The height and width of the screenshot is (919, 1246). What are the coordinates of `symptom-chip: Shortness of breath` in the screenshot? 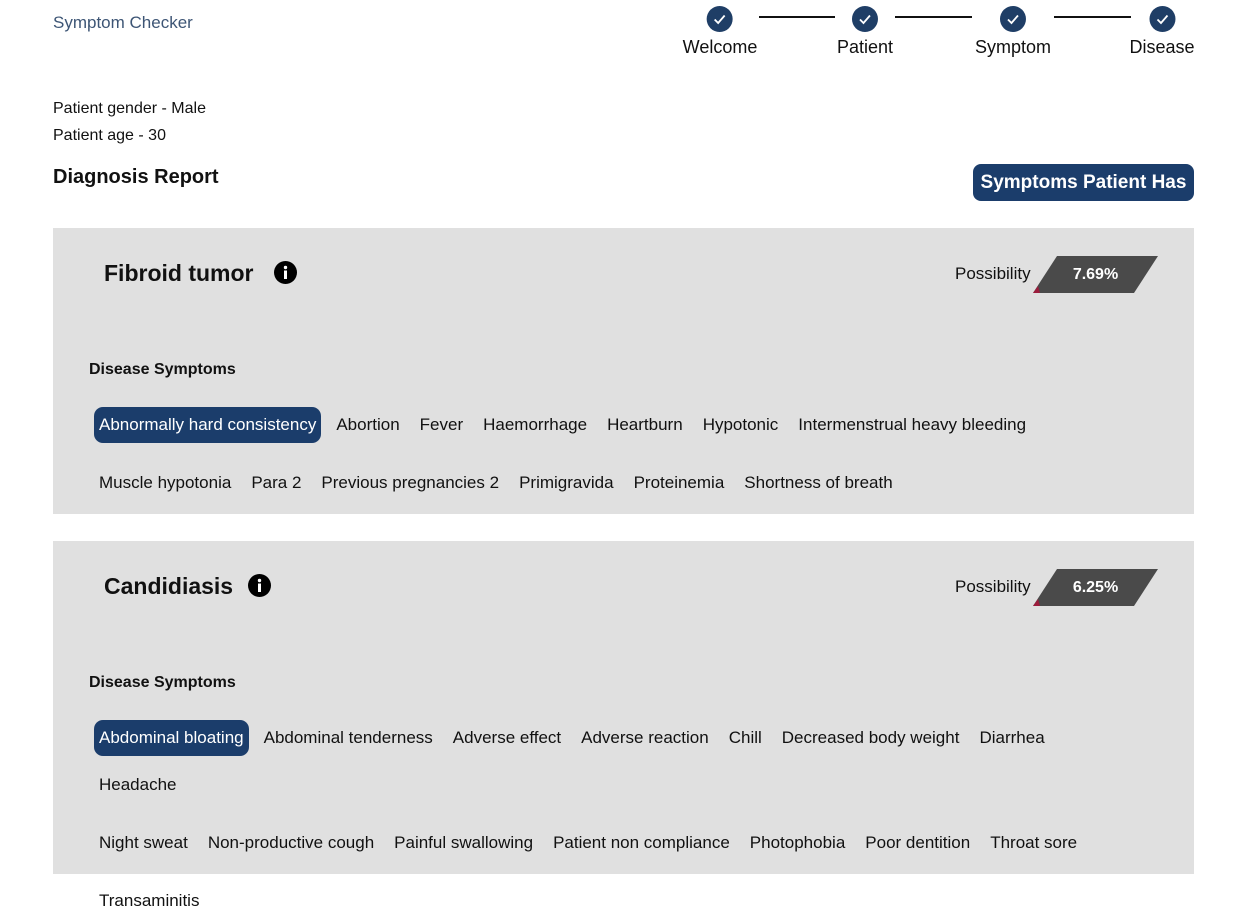 It's located at (818, 483).